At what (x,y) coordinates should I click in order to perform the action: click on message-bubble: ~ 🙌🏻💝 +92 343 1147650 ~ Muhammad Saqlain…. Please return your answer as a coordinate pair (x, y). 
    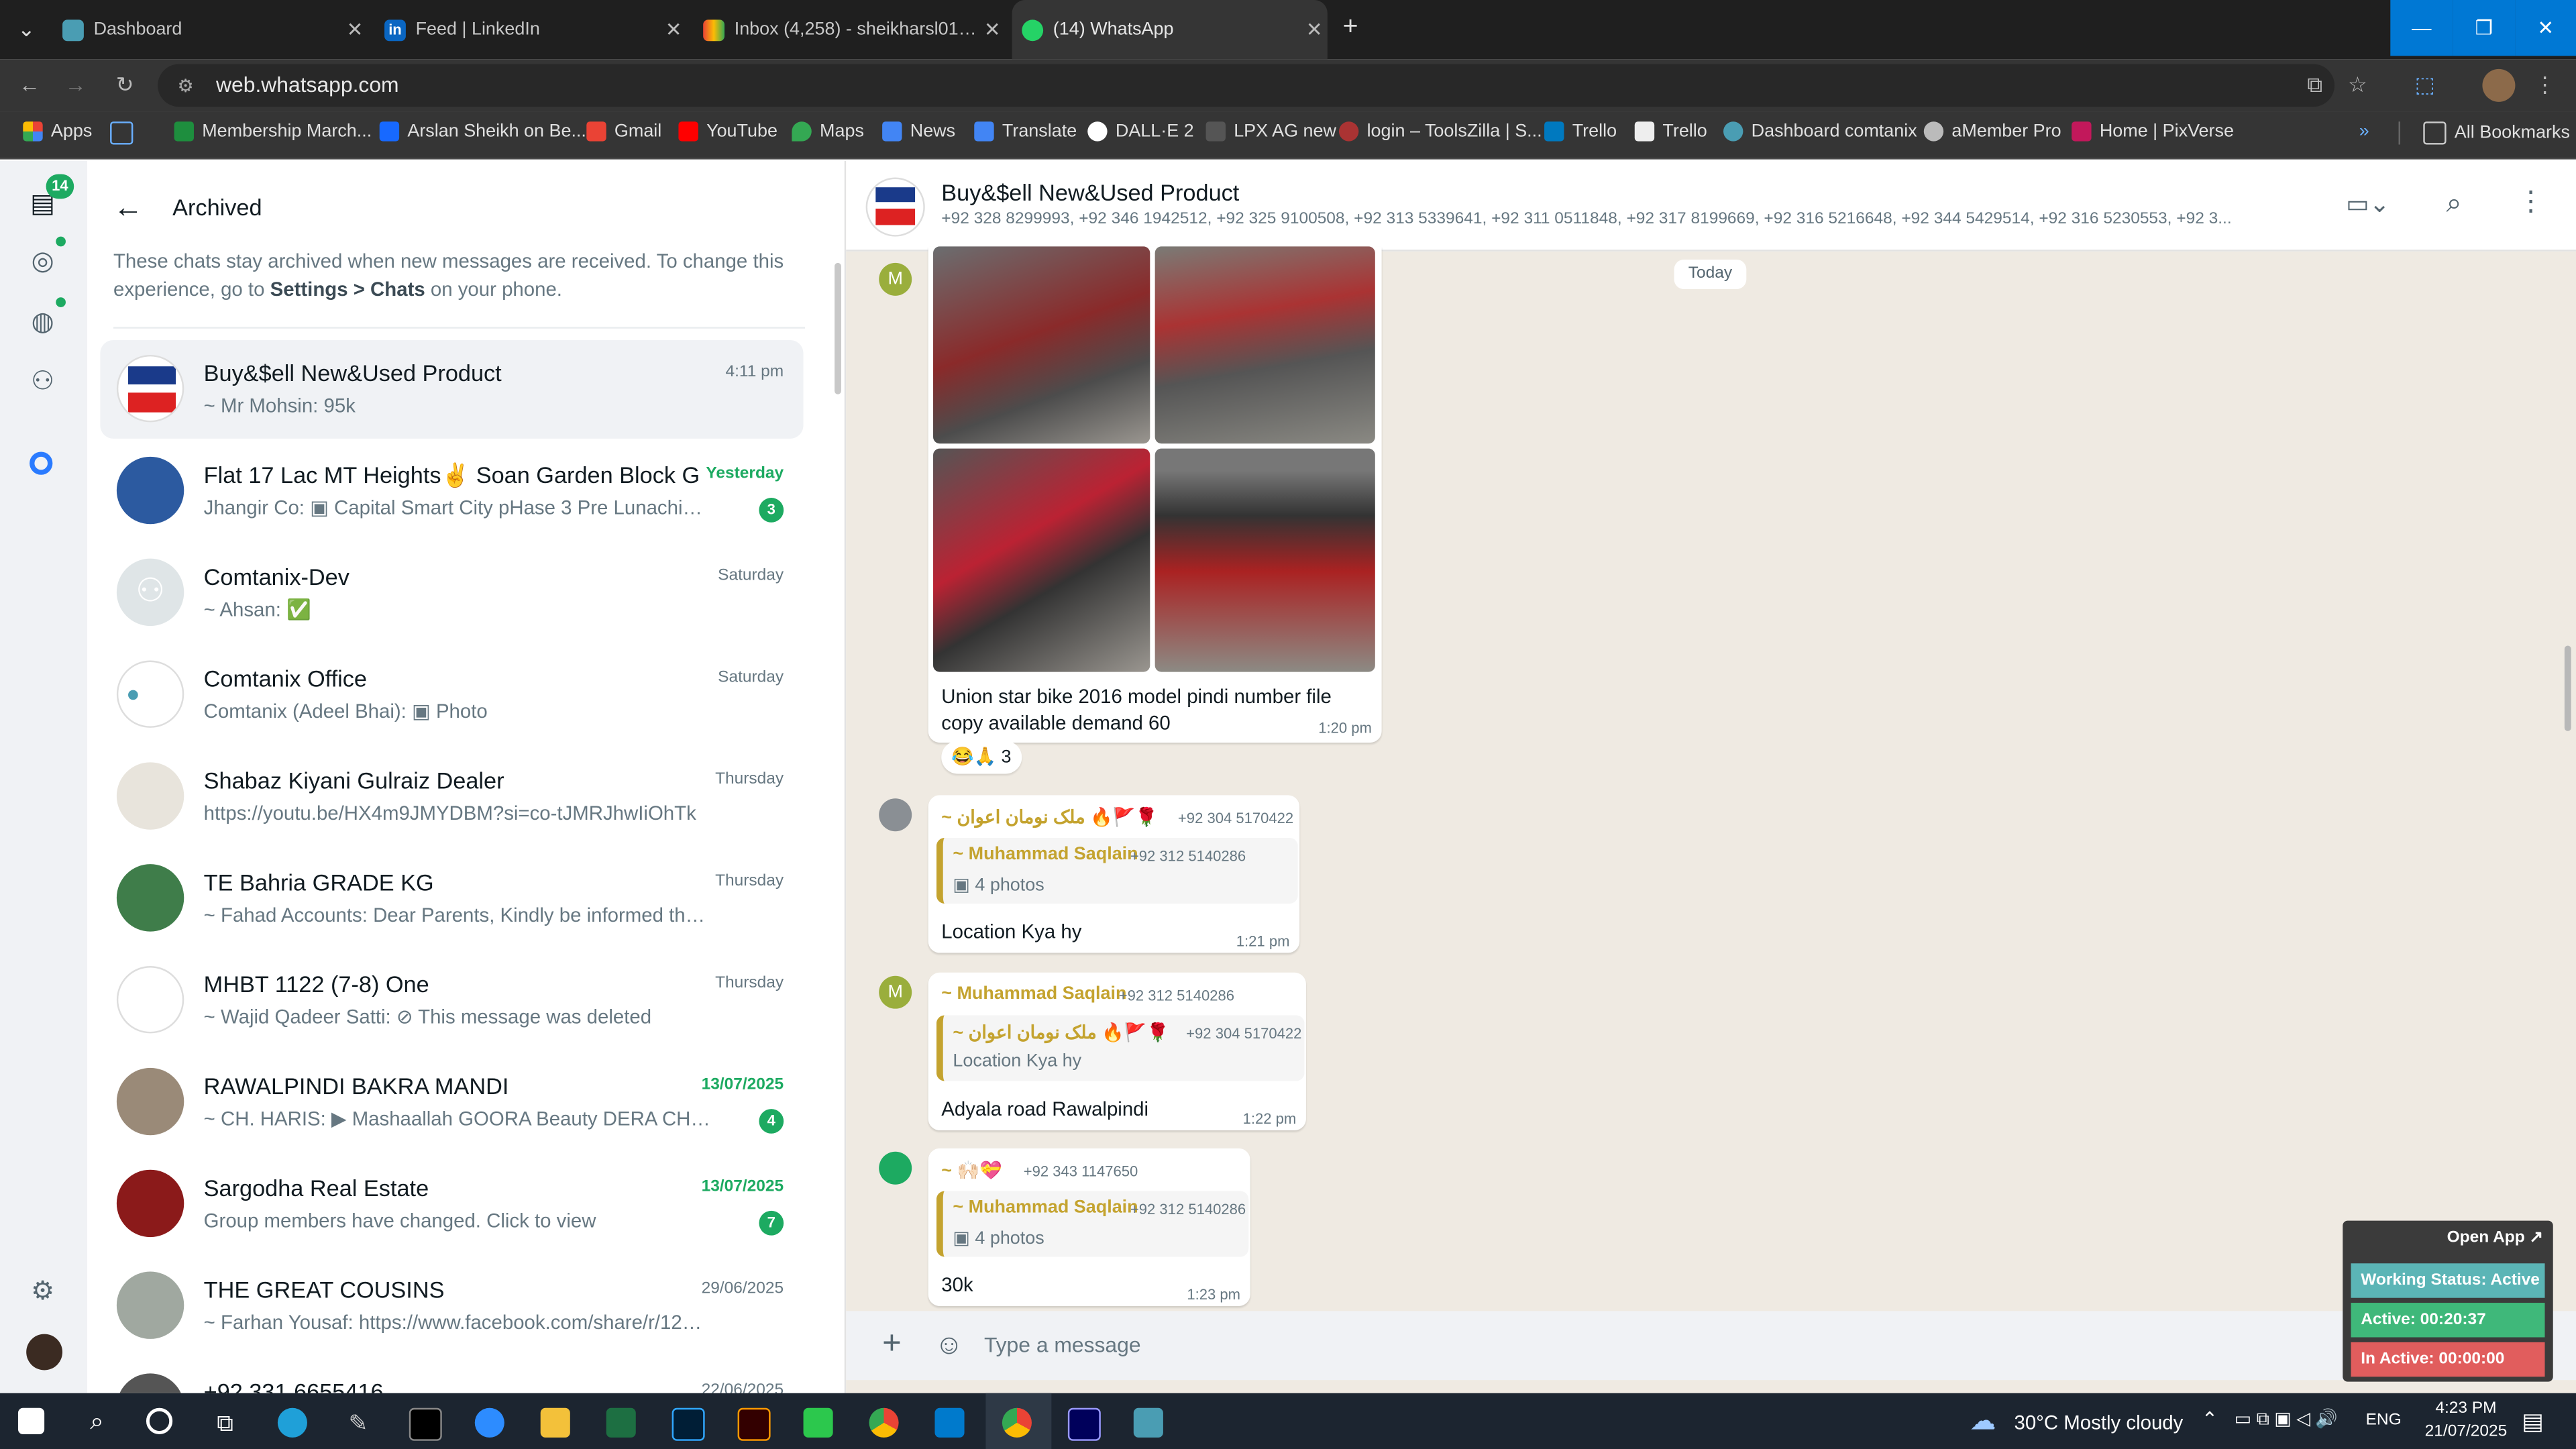
    Looking at the image, I should click on (1089, 1227).